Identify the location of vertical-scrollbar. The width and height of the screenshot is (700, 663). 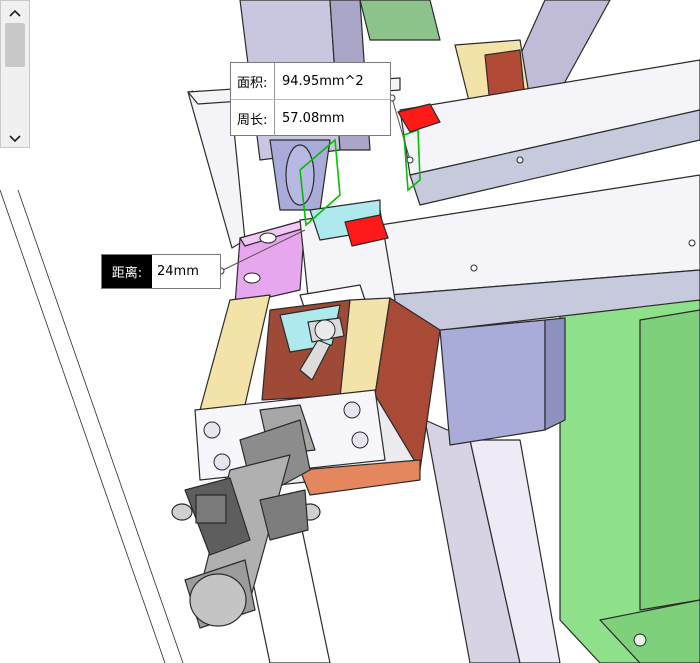
(15, 74).